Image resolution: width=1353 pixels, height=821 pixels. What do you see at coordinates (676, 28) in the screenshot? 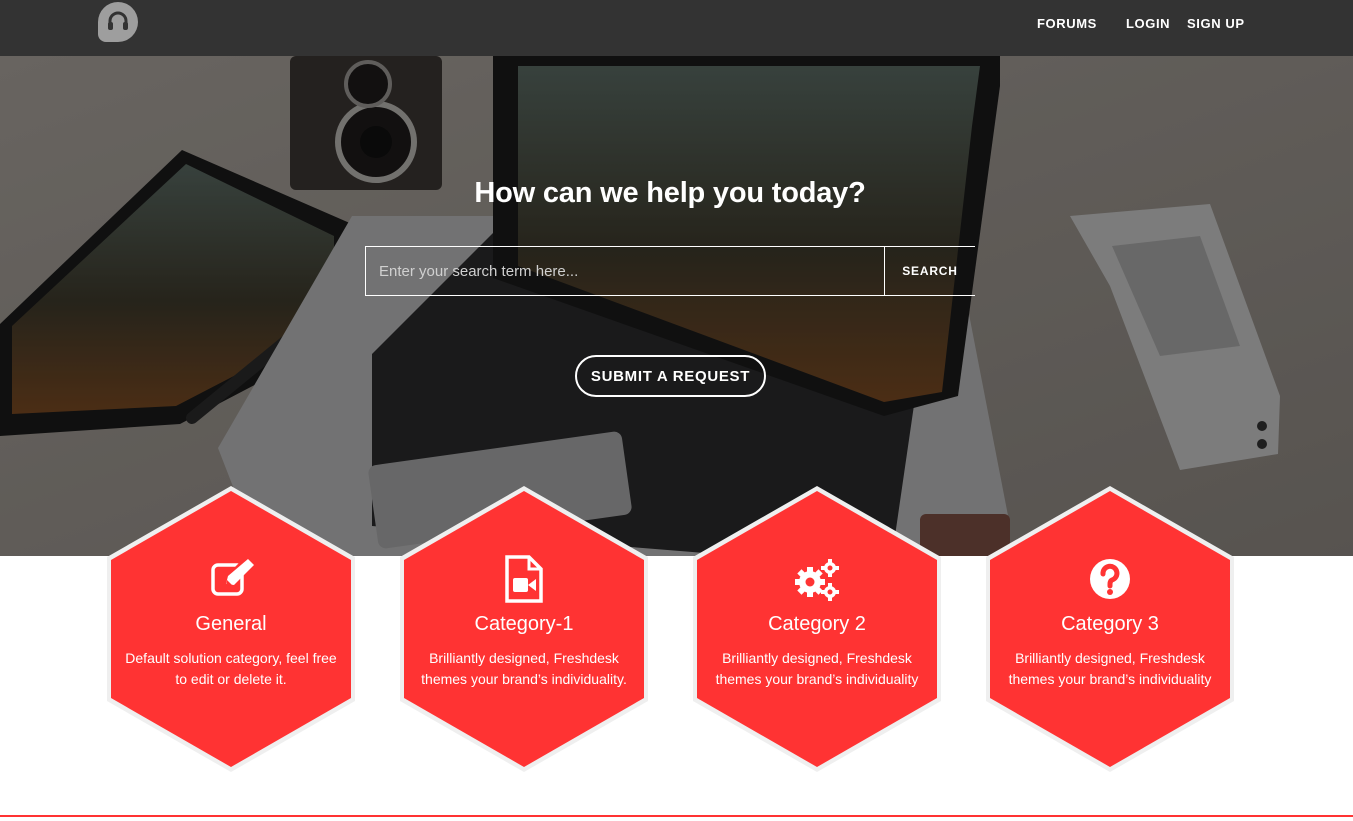
I see `top-navigation-bar: FORUMS LOGIN SIGN UP` at bounding box center [676, 28].